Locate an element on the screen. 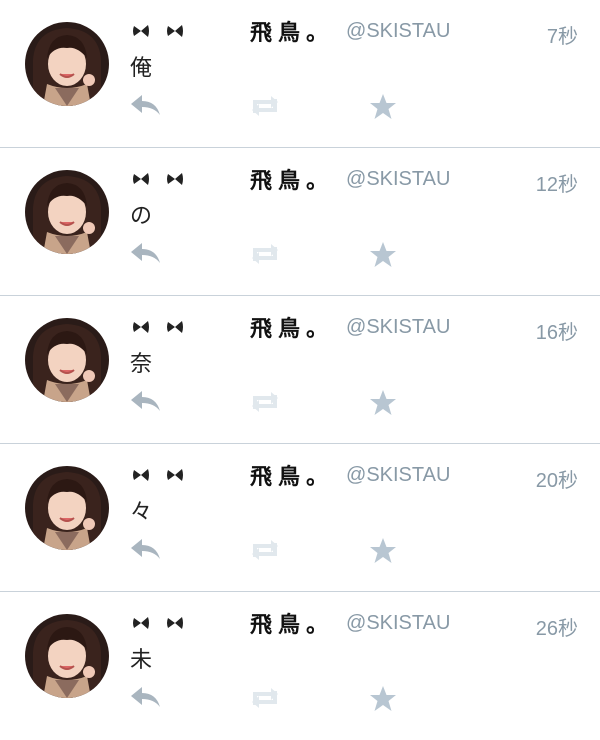 Image resolution: width=600 pixels, height=740 pixels. timestamp: 7秒 is located at coordinates (562, 34).